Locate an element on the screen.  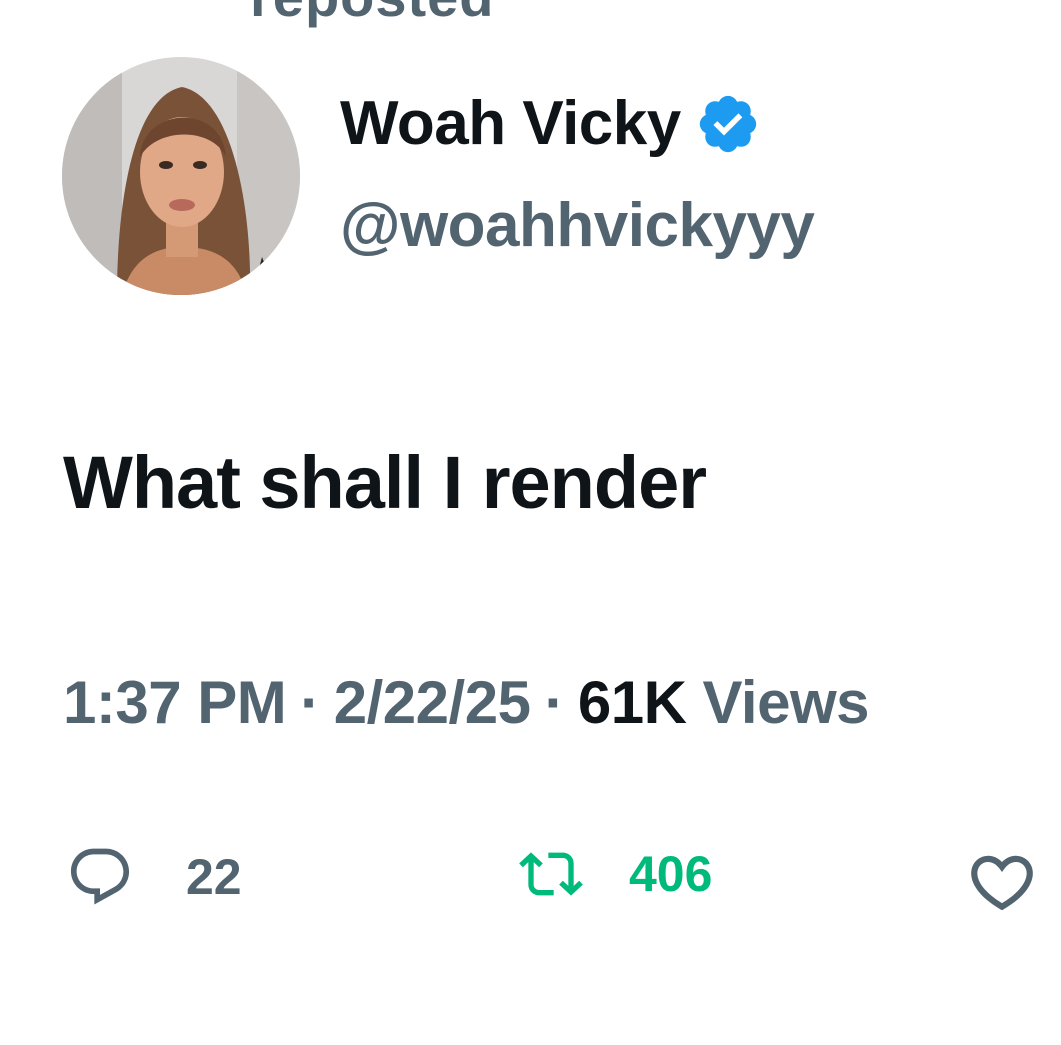
reposted-label: reposted is located at coordinates (372, 14).